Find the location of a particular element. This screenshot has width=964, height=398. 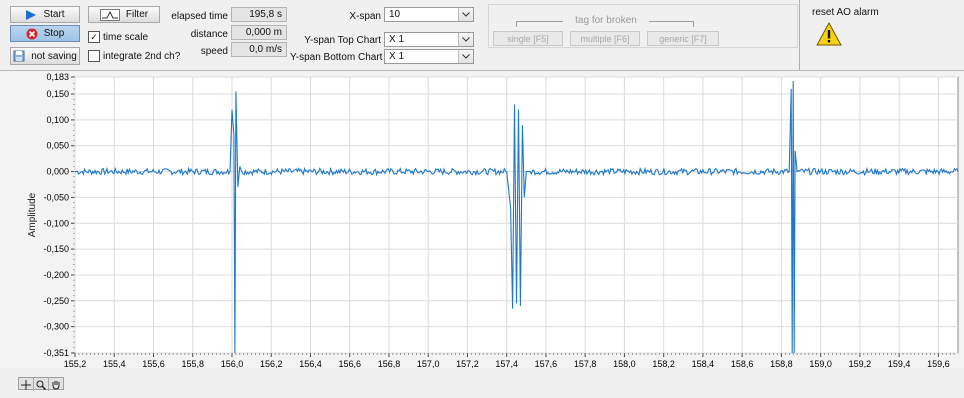

time-scale-box: ✓ is located at coordinates (94, 37).